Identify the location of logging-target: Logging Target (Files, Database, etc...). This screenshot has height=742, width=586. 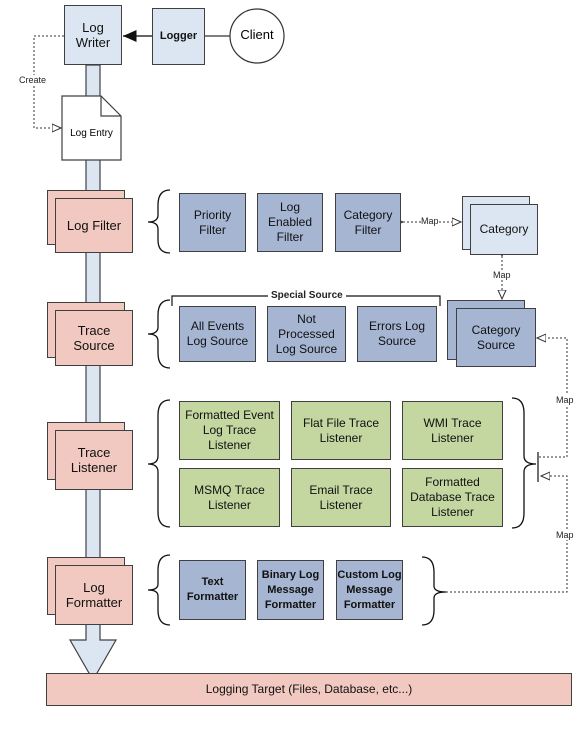
(309, 689).